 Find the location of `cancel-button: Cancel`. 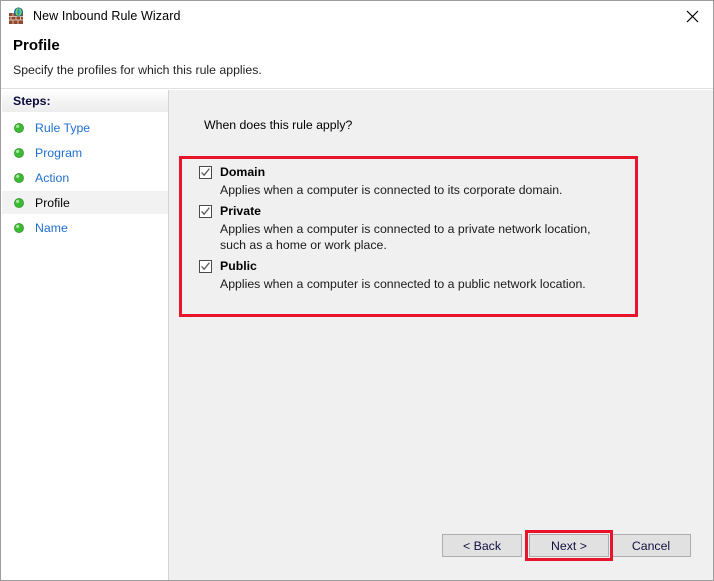

cancel-button: Cancel is located at coordinates (651, 545).